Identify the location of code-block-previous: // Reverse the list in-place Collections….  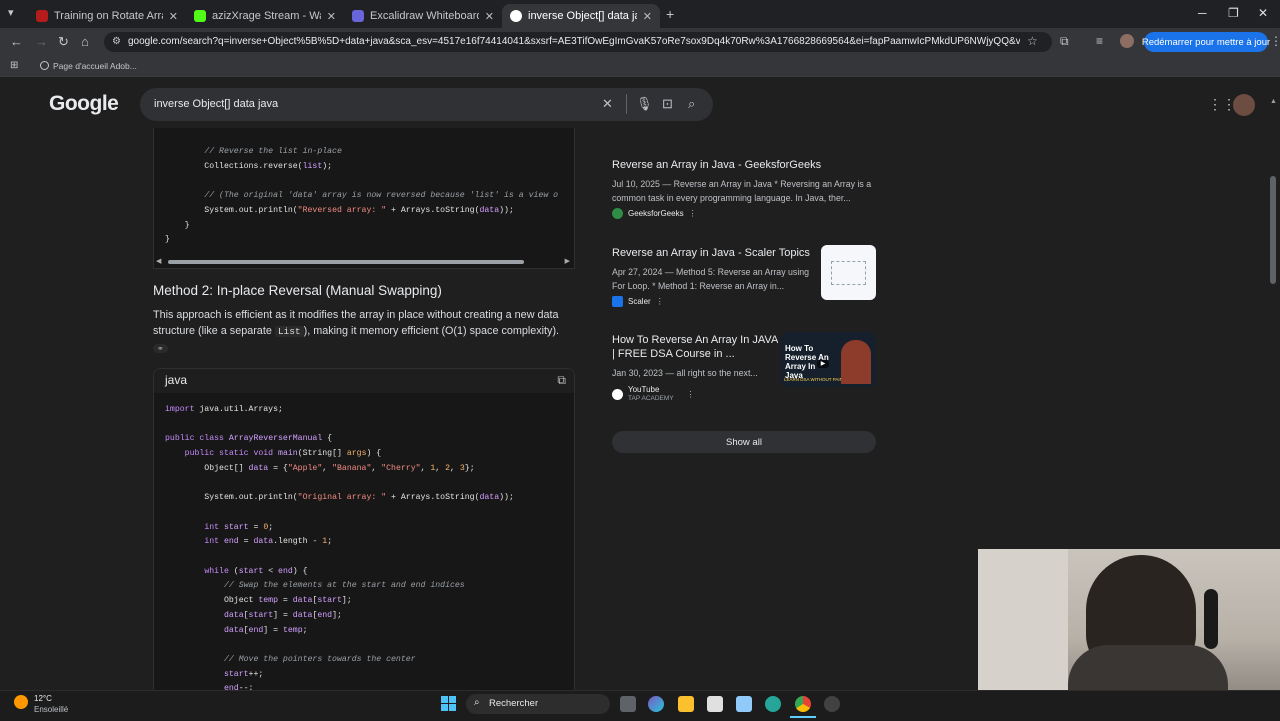
(364, 198).